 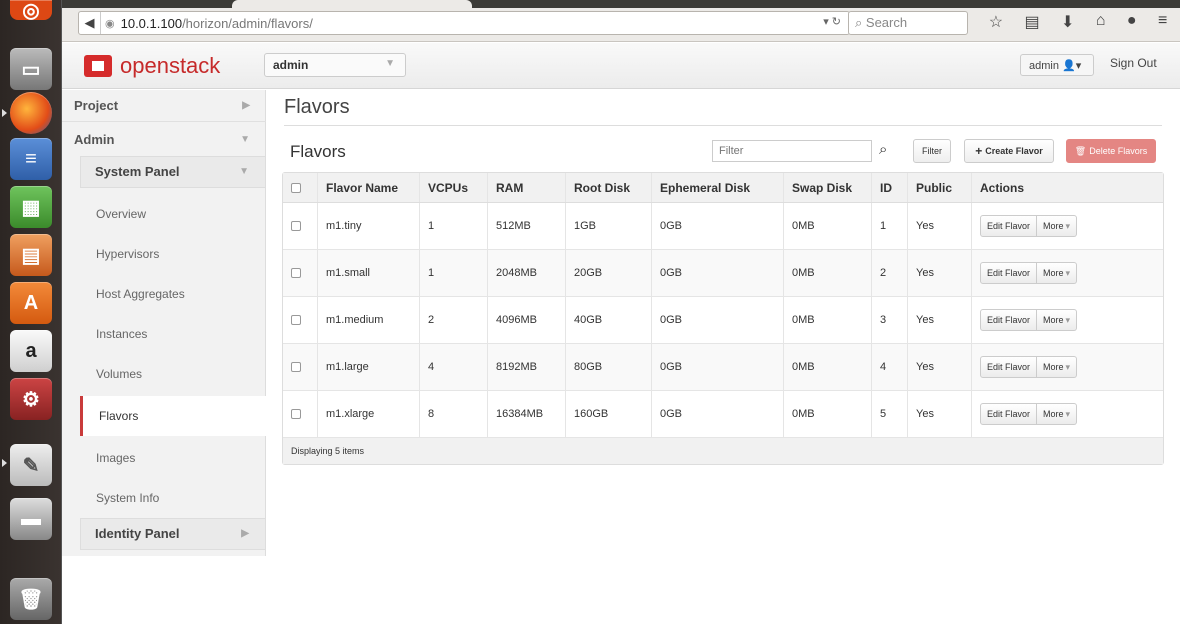 What do you see at coordinates (827, 367) in the screenshot?
I see `swap-disk-cell: 0MB` at bounding box center [827, 367].